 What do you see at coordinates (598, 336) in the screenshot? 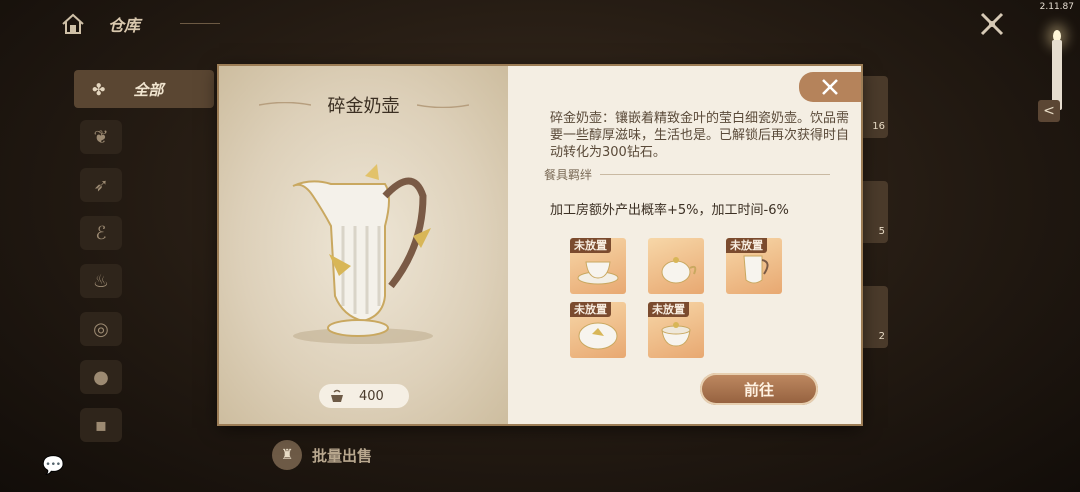
I see `plate-icon` at bounding box center [598, 336].